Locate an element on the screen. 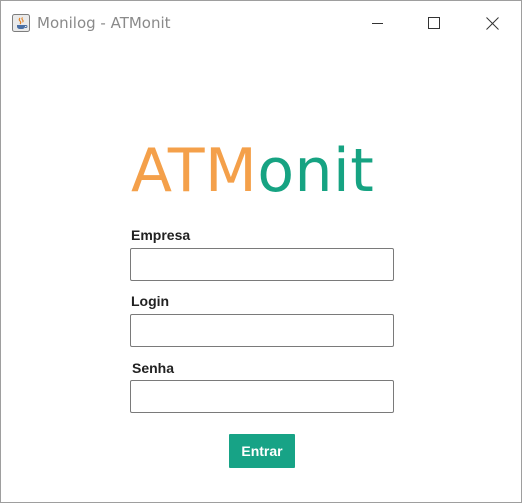  entrar-button: Entrar is located at coordinates (262, 451).